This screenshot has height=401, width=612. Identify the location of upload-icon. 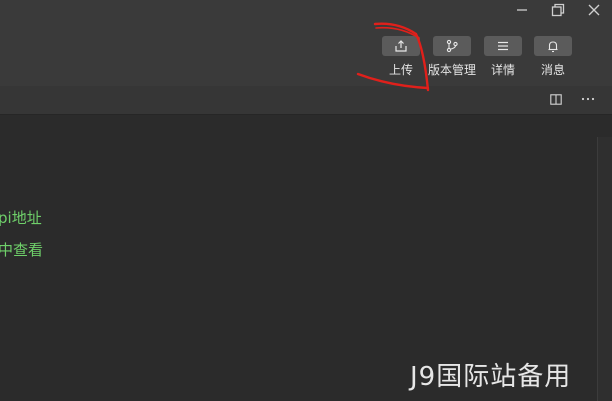
(401, 46).